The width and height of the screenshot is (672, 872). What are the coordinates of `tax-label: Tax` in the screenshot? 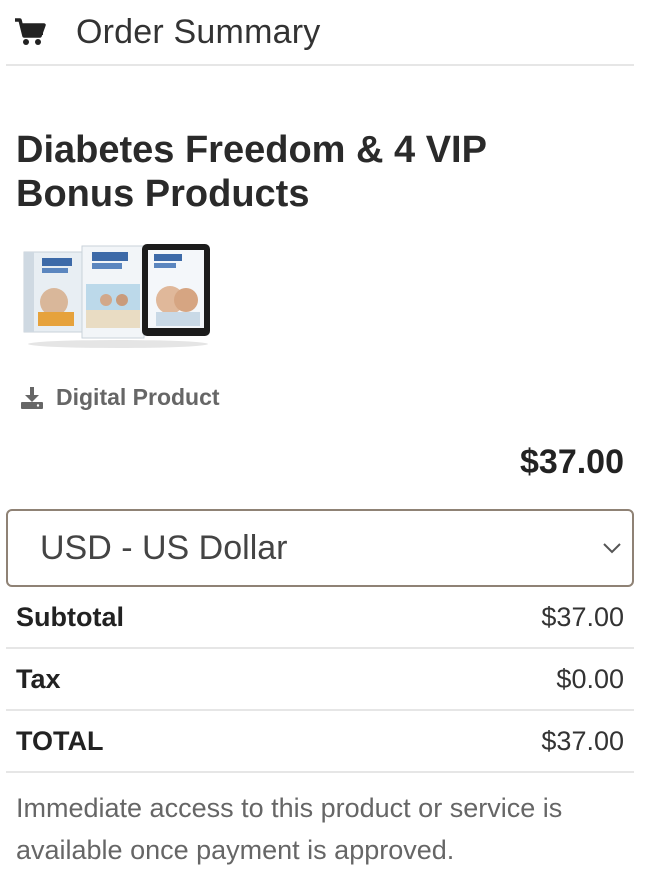 It's located at (38, 678).